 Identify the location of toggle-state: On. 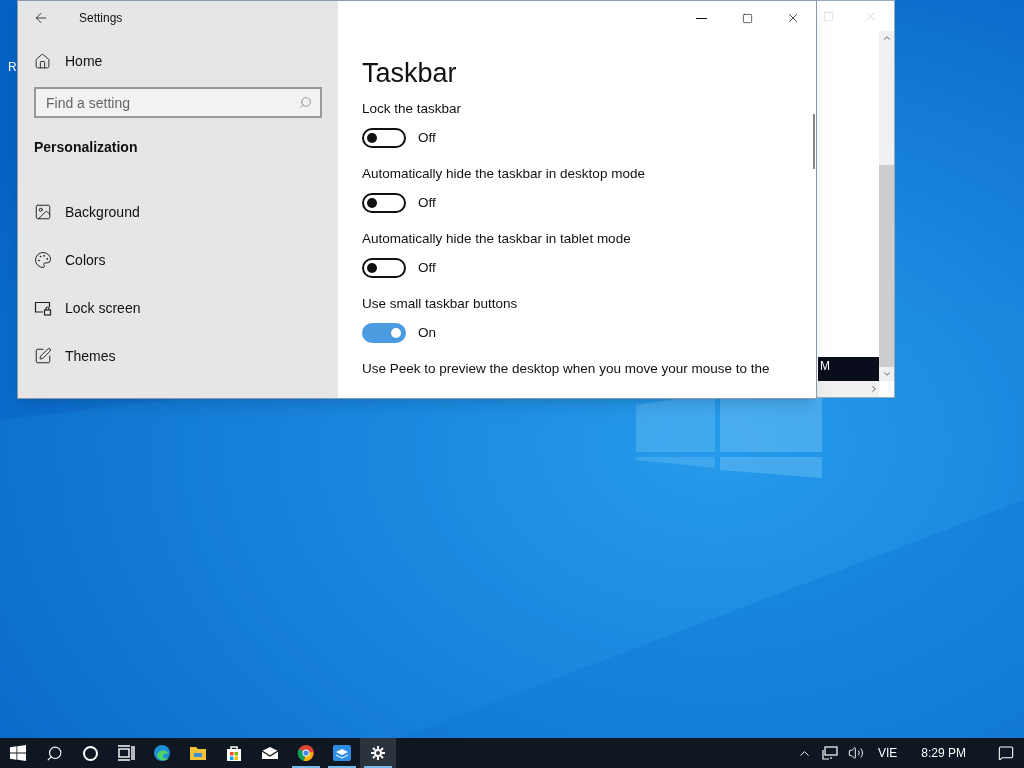
(427, 333).